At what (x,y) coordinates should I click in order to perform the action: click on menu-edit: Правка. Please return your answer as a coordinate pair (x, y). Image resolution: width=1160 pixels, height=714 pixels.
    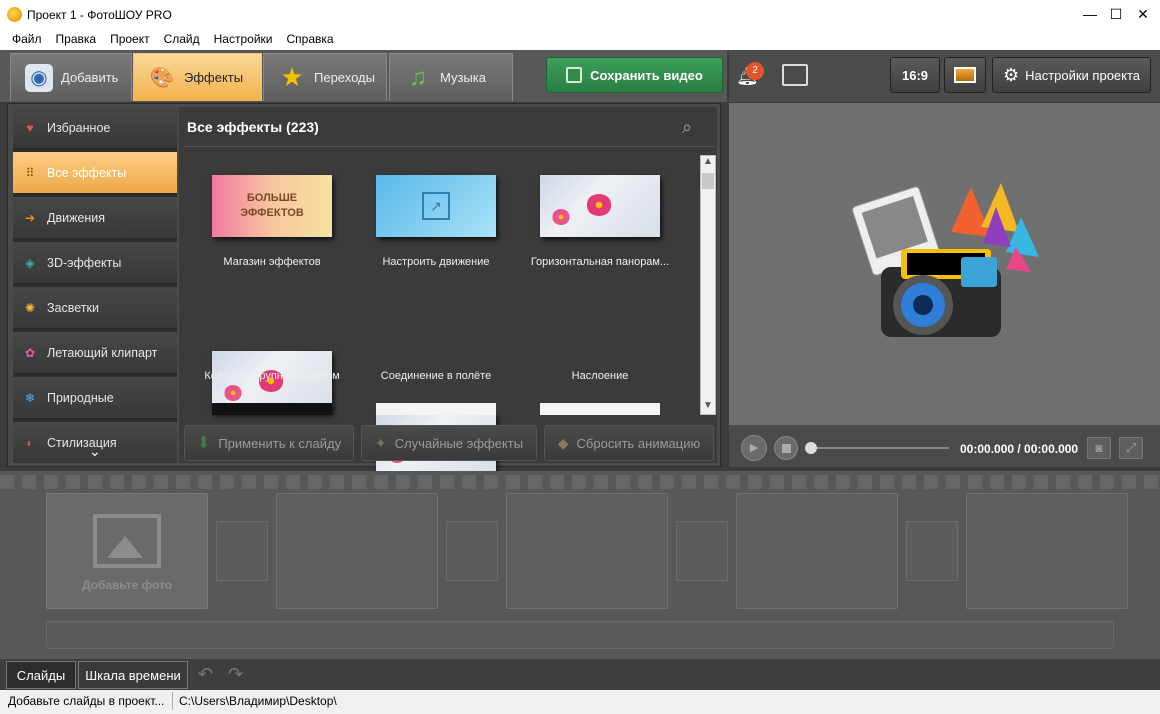
    Looking at the image, I should click on (76, 39).